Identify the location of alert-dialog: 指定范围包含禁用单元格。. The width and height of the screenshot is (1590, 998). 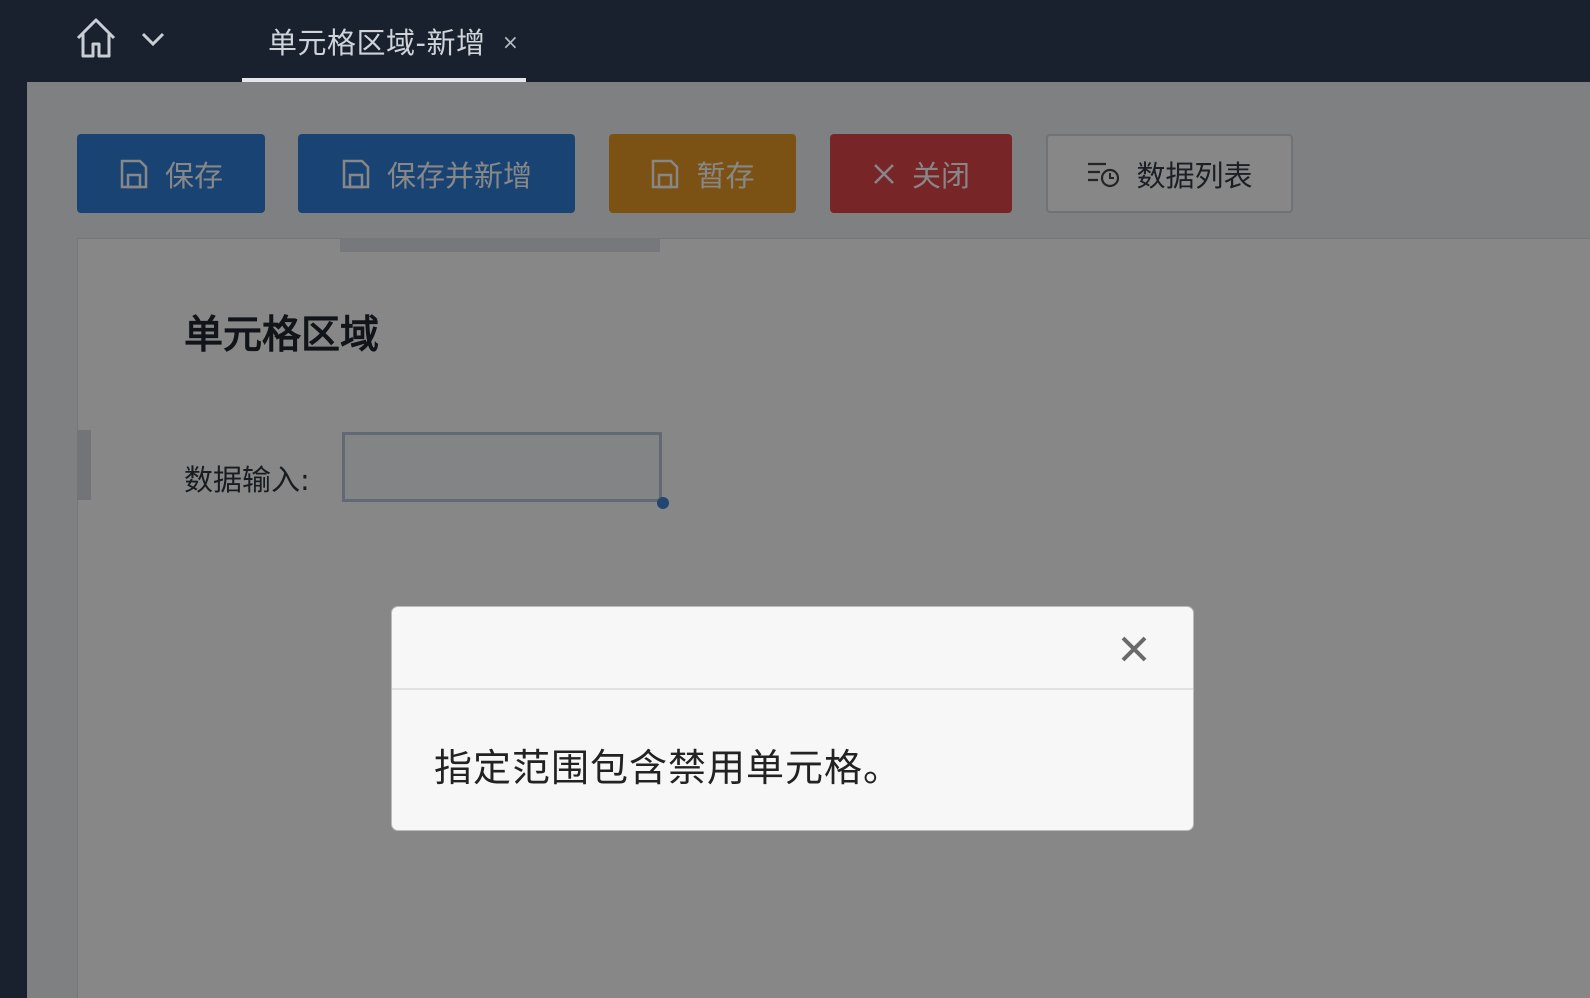
(792, 718).